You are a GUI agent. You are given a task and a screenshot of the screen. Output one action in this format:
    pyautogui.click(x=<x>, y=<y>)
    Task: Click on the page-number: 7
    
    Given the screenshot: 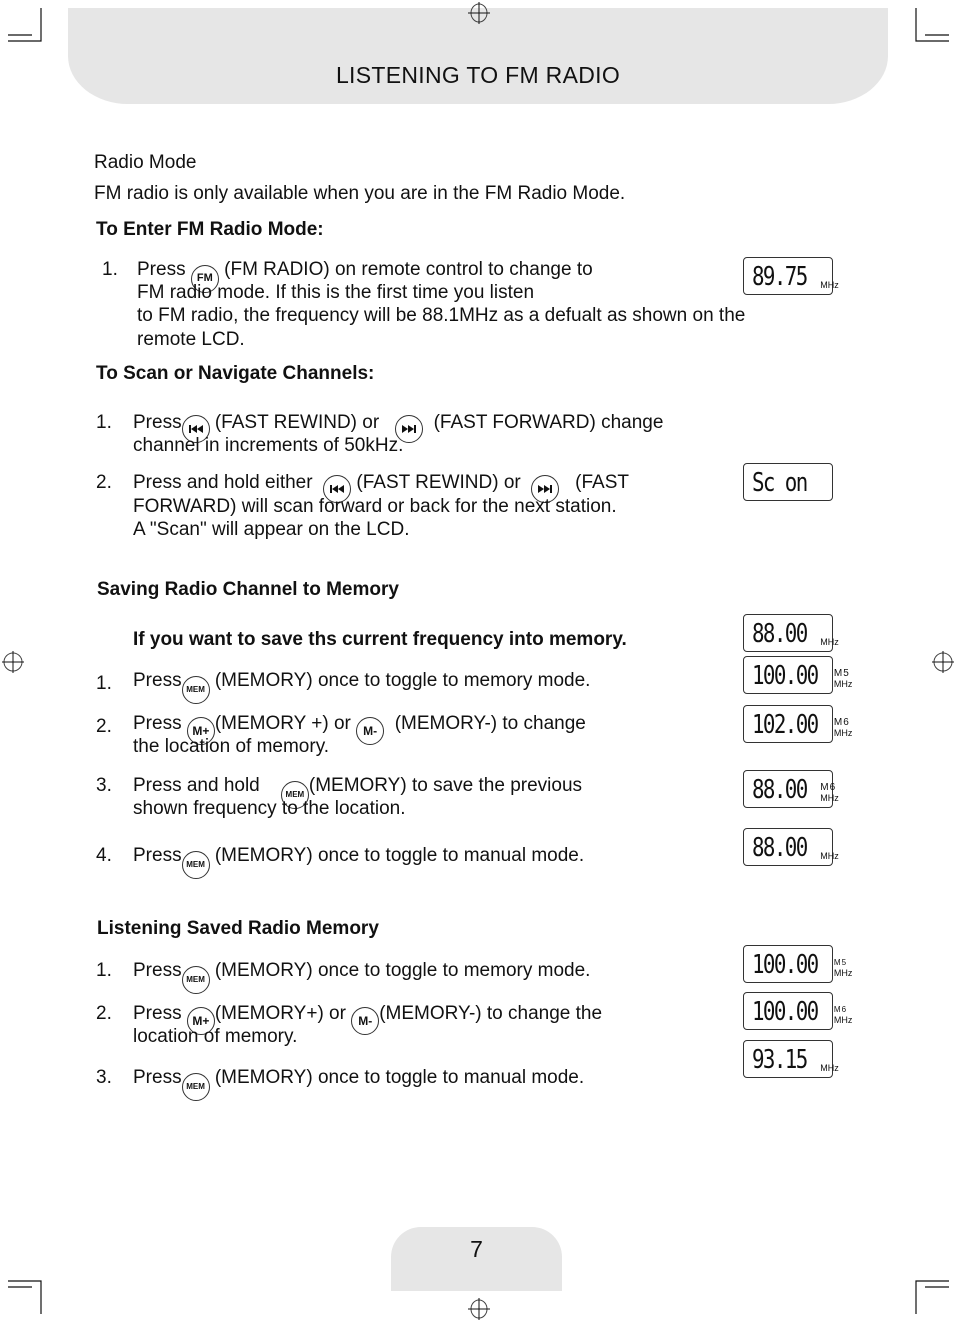 What is the action you would take?
    pyautogui.click(x=476, y=1249)
    